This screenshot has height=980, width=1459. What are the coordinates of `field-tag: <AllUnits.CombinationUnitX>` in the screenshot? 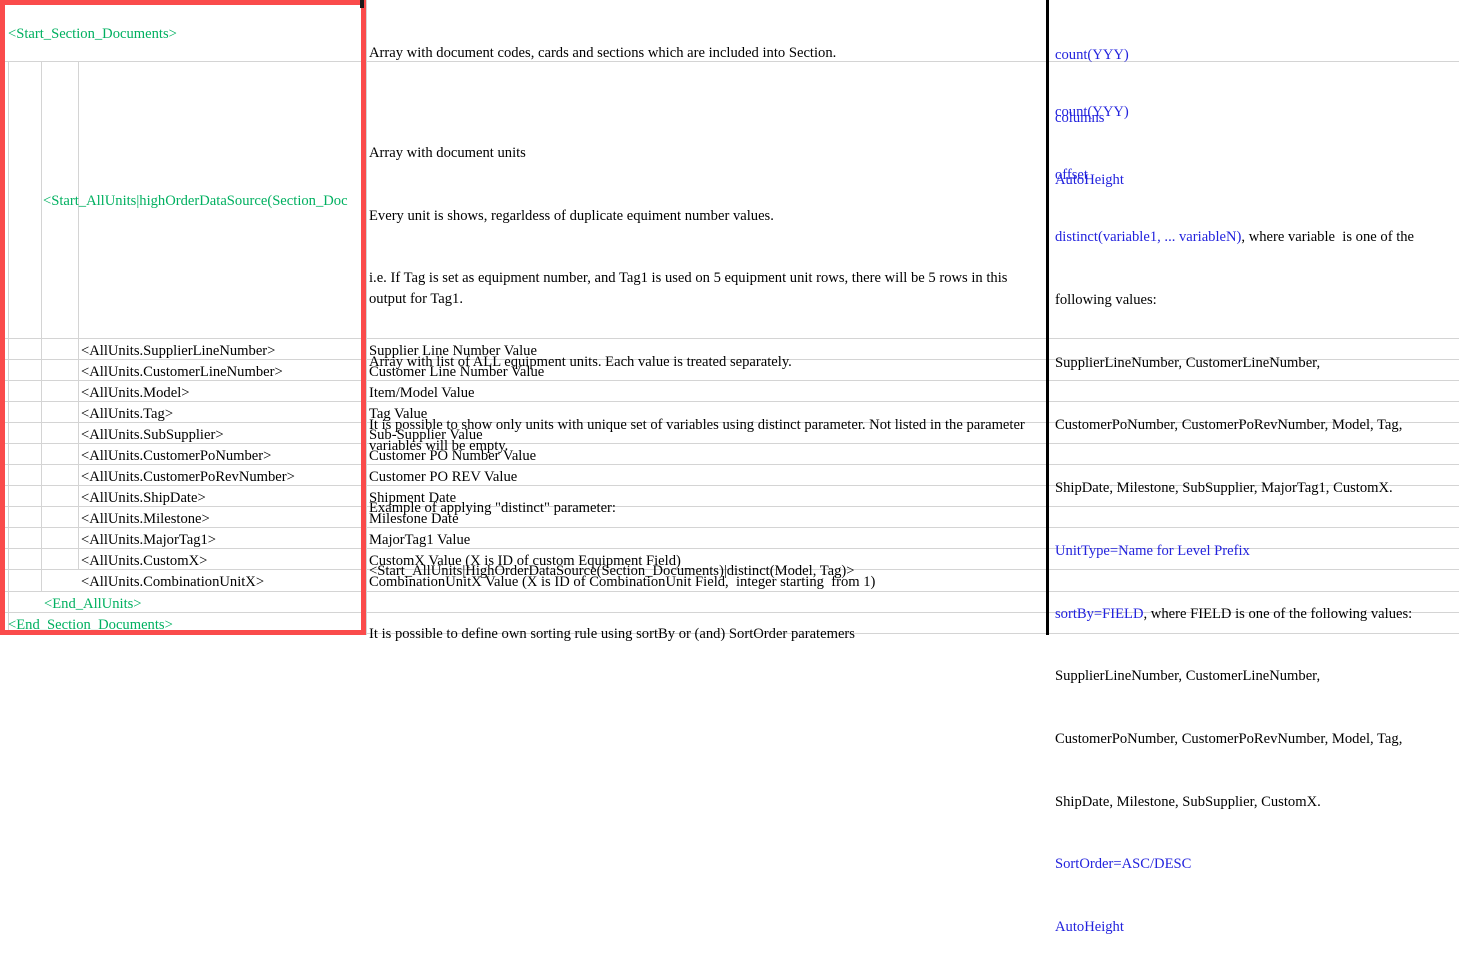 It's located at (221, 582).